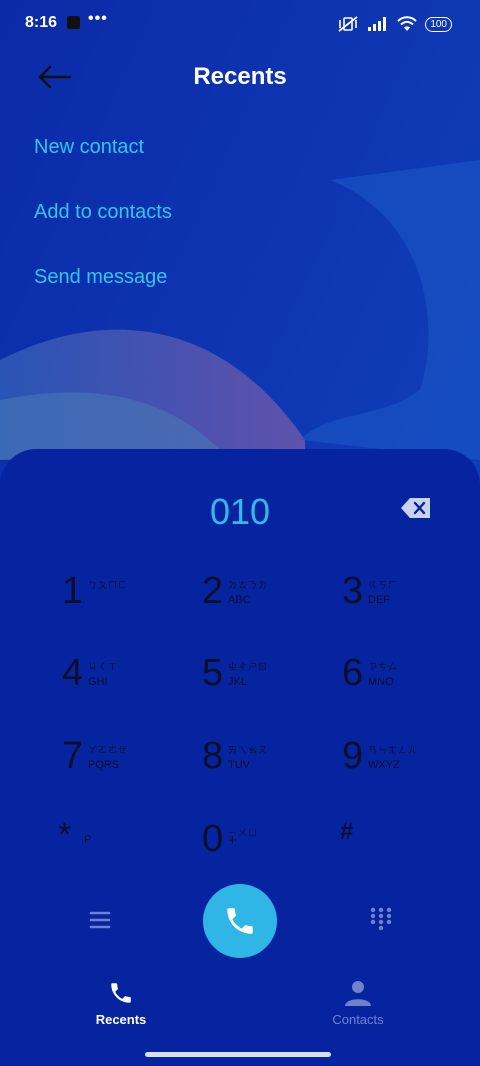  Describe the element at coordinates (100, 277) in the screenshot. I see `send-message-link: Send message` at that location.